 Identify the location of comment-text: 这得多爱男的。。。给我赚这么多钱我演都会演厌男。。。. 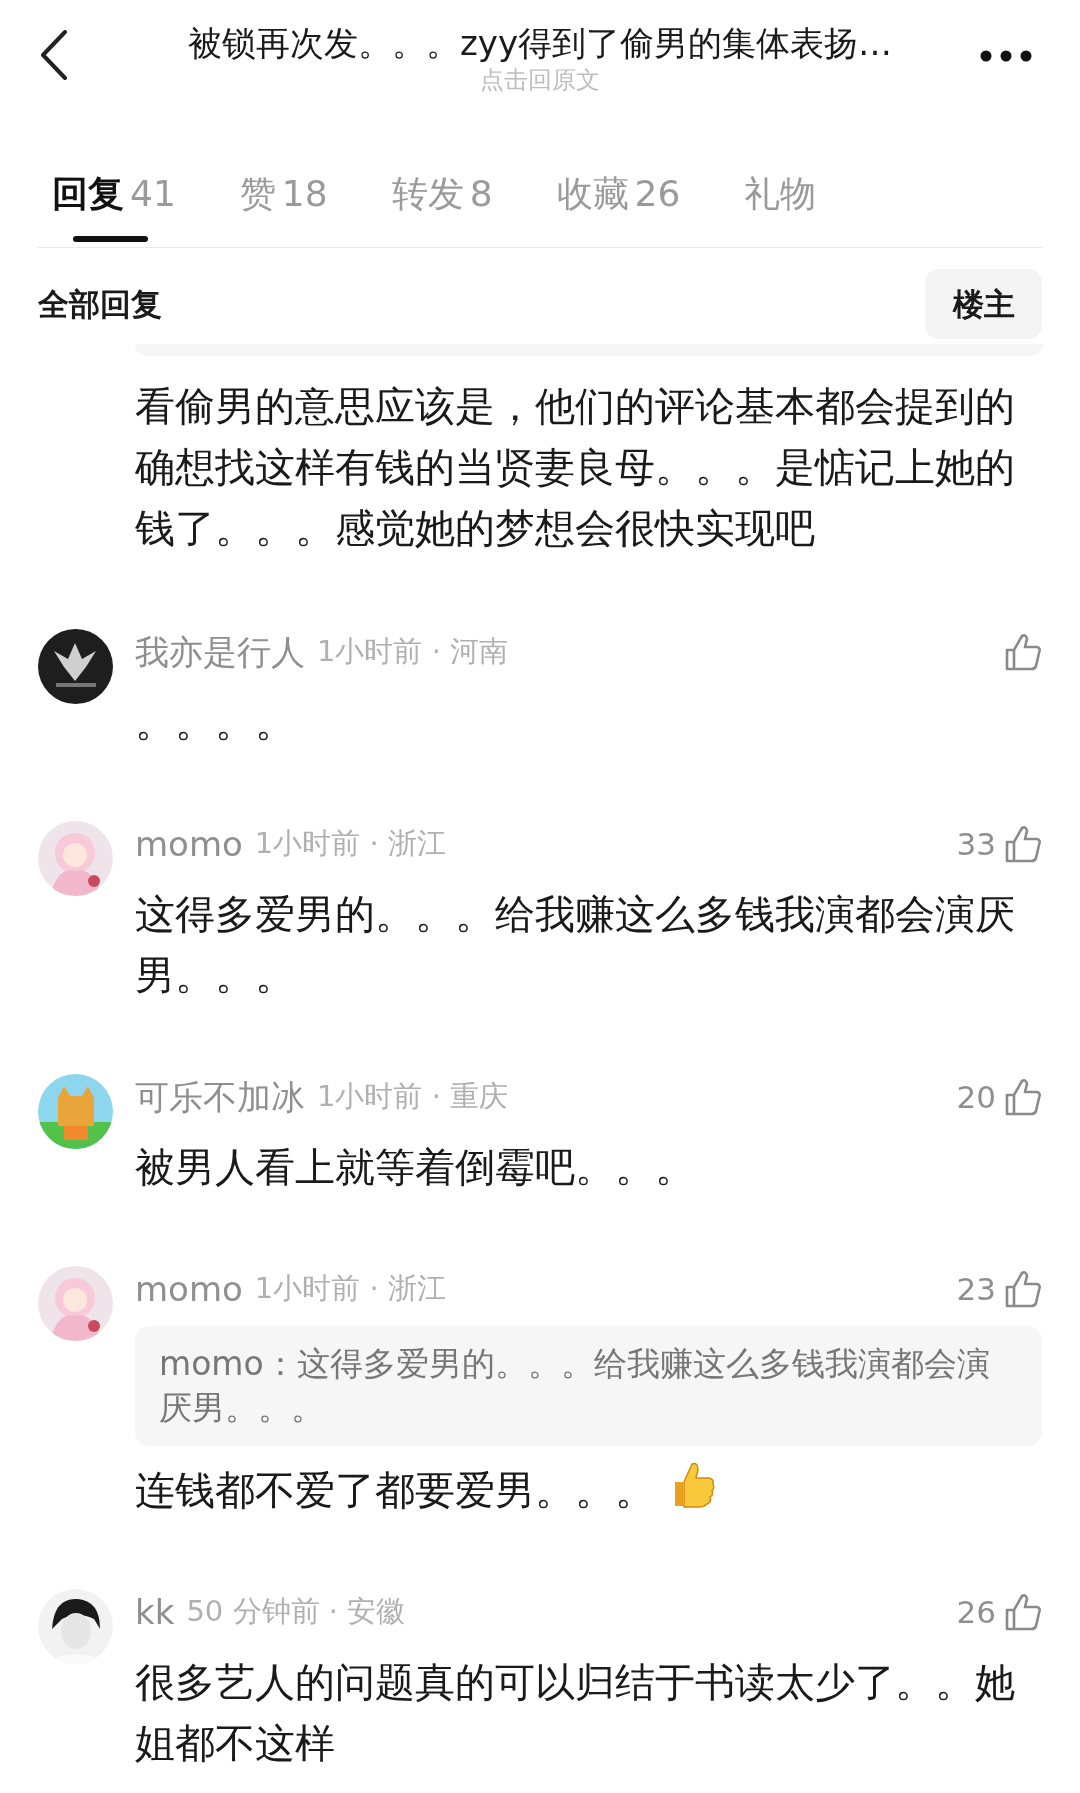
(575, 944).